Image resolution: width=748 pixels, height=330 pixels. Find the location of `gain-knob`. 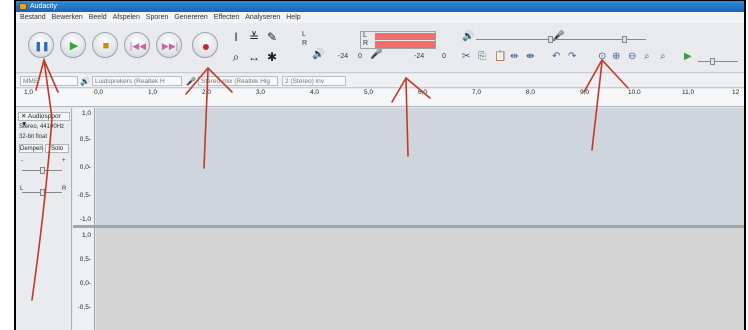

gain-knob is located at coordinates (42, 170).